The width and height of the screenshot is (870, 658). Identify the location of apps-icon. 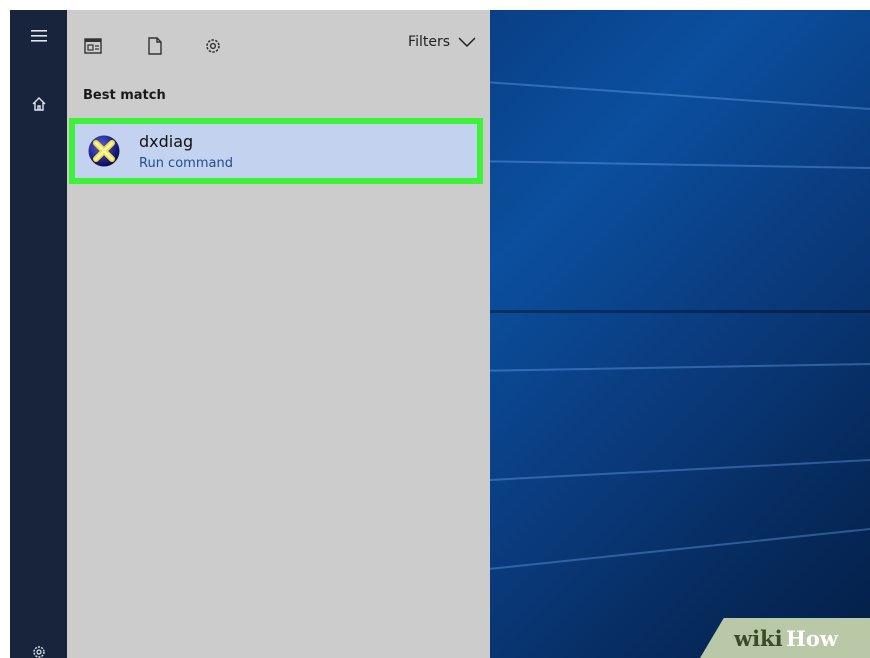
(93, 46).